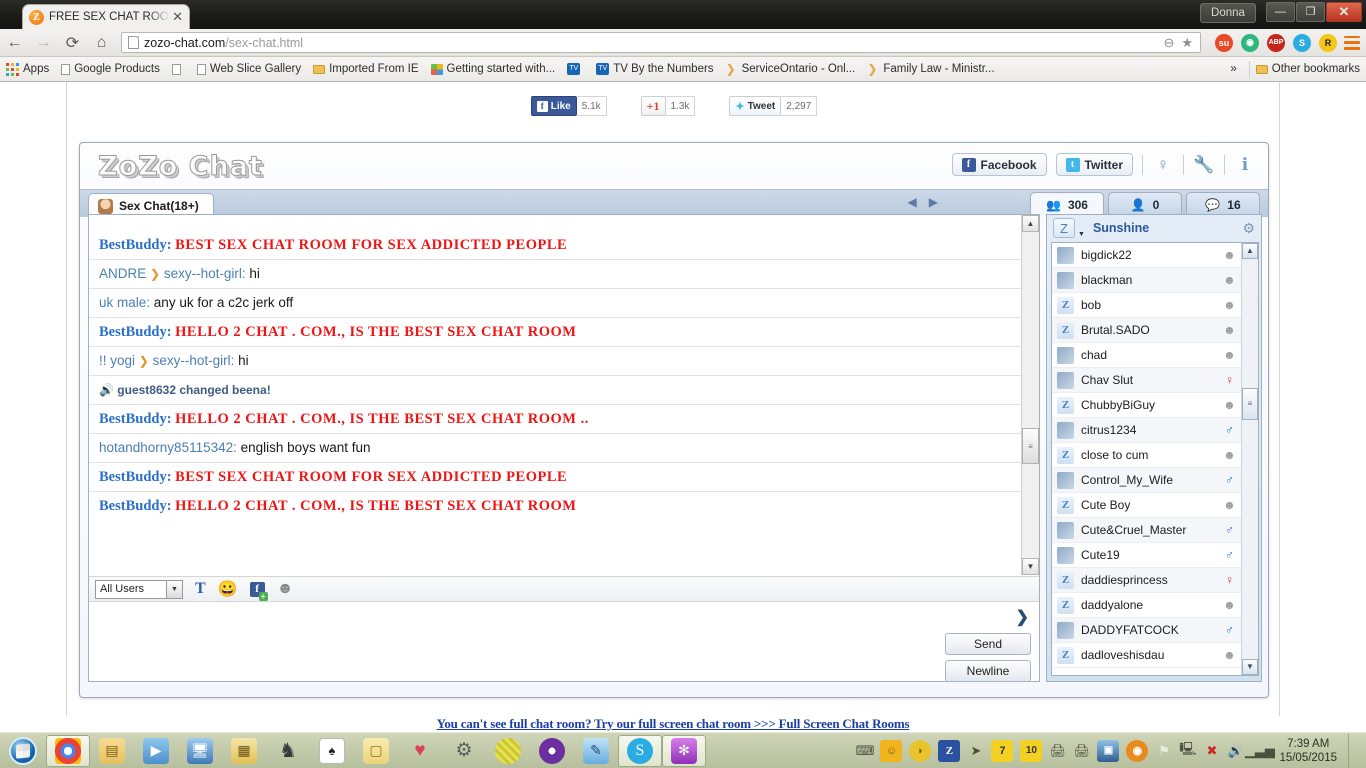 The width and height of the screenshot is (1366, 768). Describe the element at coordinates (1250, 404) in the screenshot. I see `scrollbar-thumb: ≡` at that location.